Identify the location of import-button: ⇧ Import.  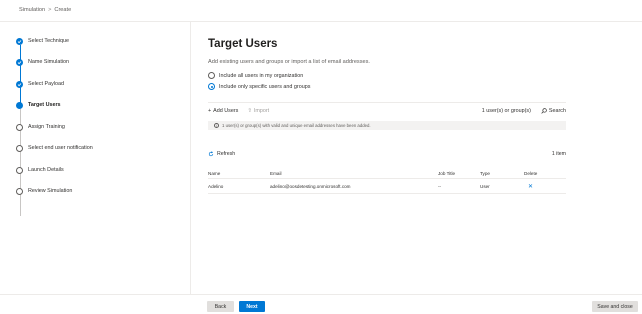
(258, 111).